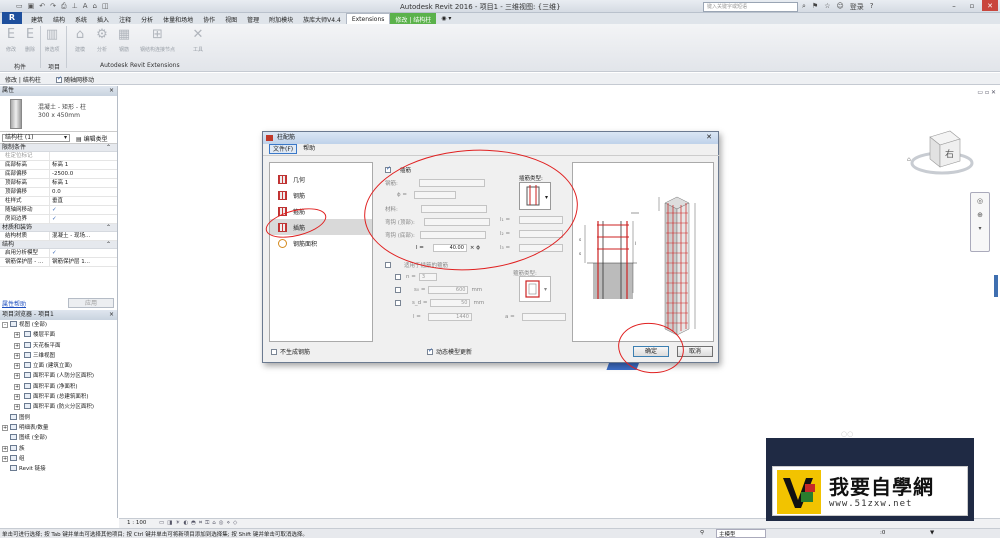  Describe the element at coordinates (932, 533) in the screenshot. I see `filter-icon: ▼` at that location.